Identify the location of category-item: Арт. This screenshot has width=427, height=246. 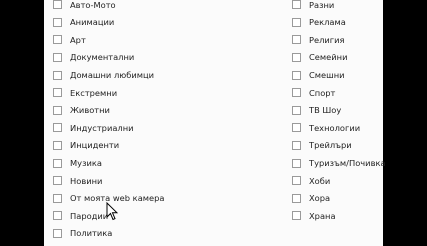
(69, 40).